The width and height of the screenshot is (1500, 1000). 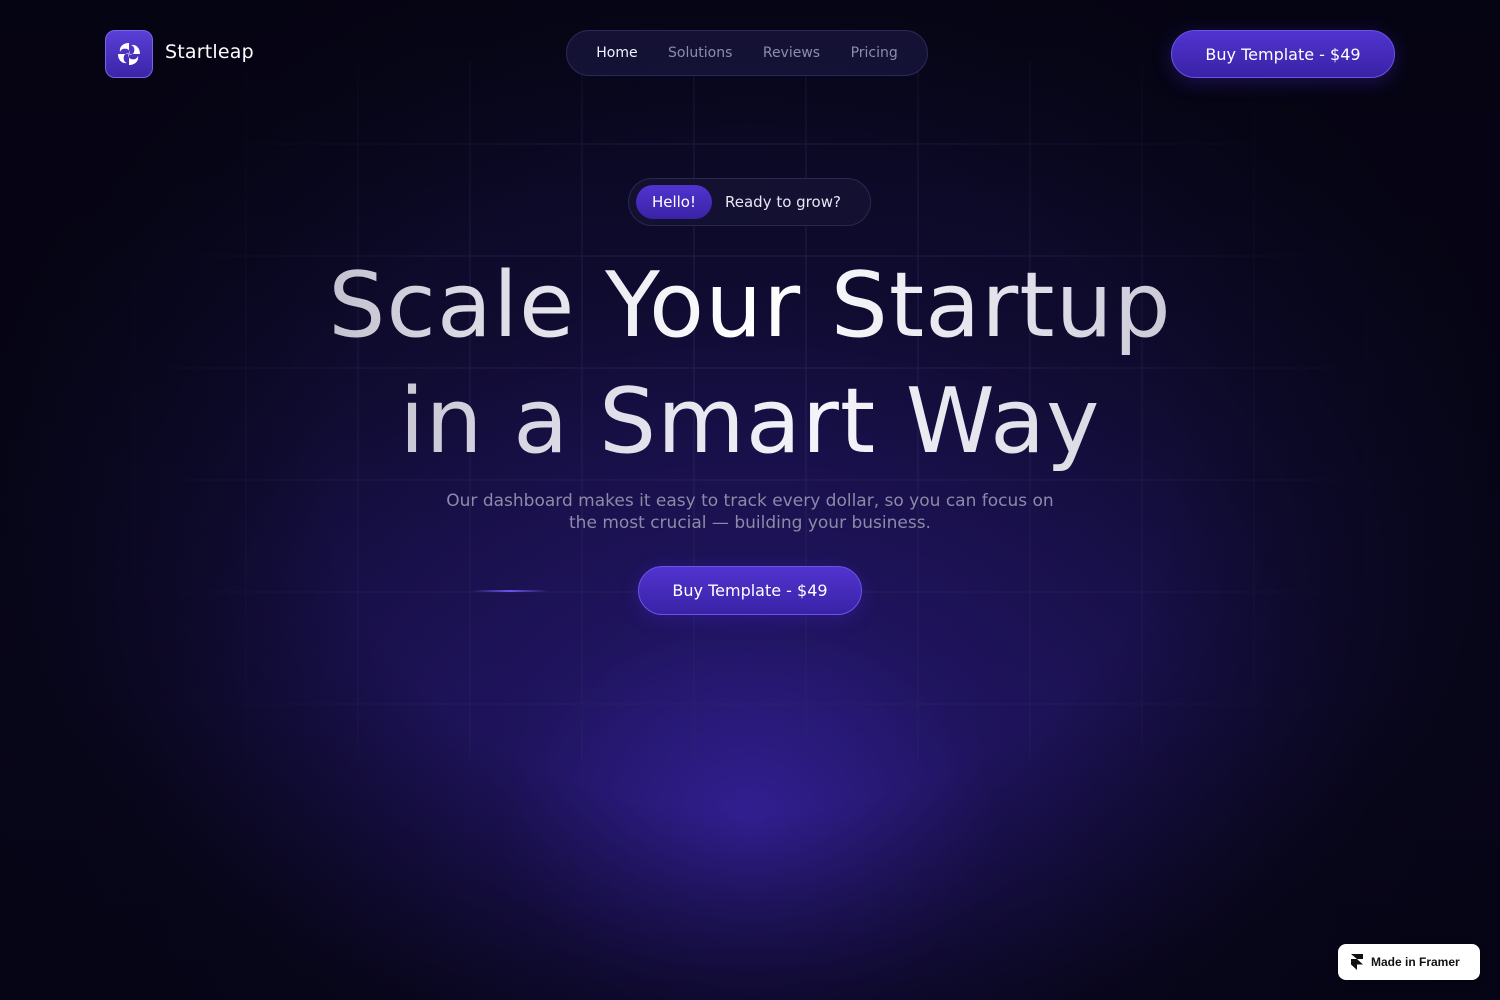 I want to click on logo, so click(x=129, y=54).